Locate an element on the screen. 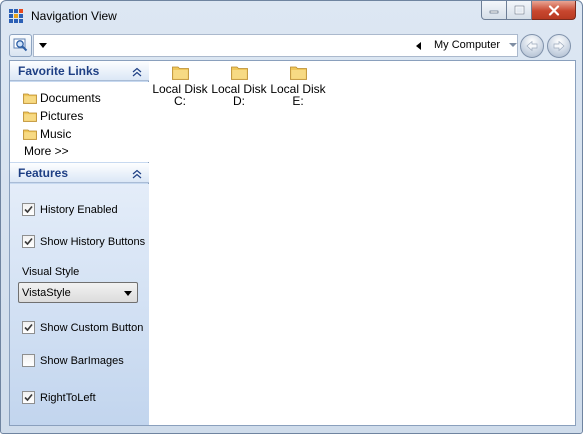  window-controls is located at coordinates (528, 10).